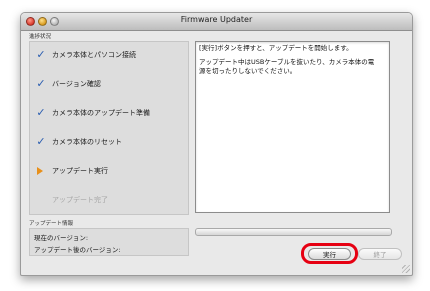 The image size is (430, 291). Describe the element at coordinates (87, 142) in the screenshot. I see `step-label: カメラ本体のリセット` at that location.